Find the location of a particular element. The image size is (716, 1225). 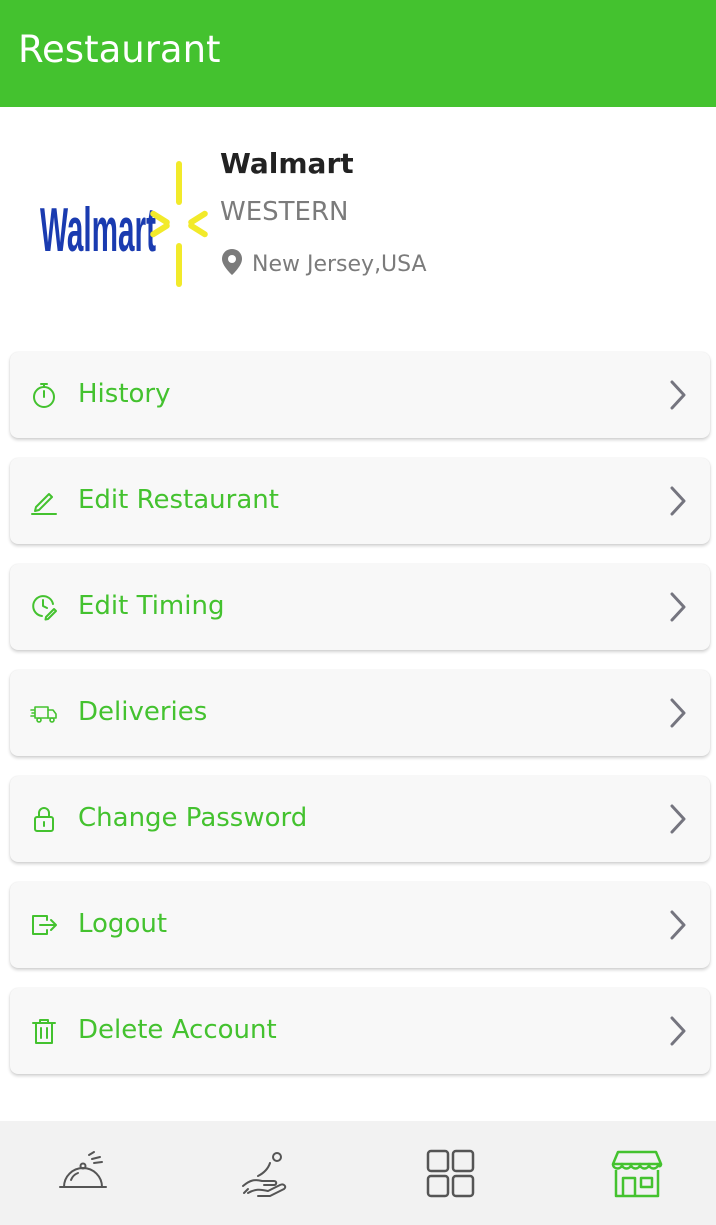

stopwatch-icon is located at coordinates (44, 395).